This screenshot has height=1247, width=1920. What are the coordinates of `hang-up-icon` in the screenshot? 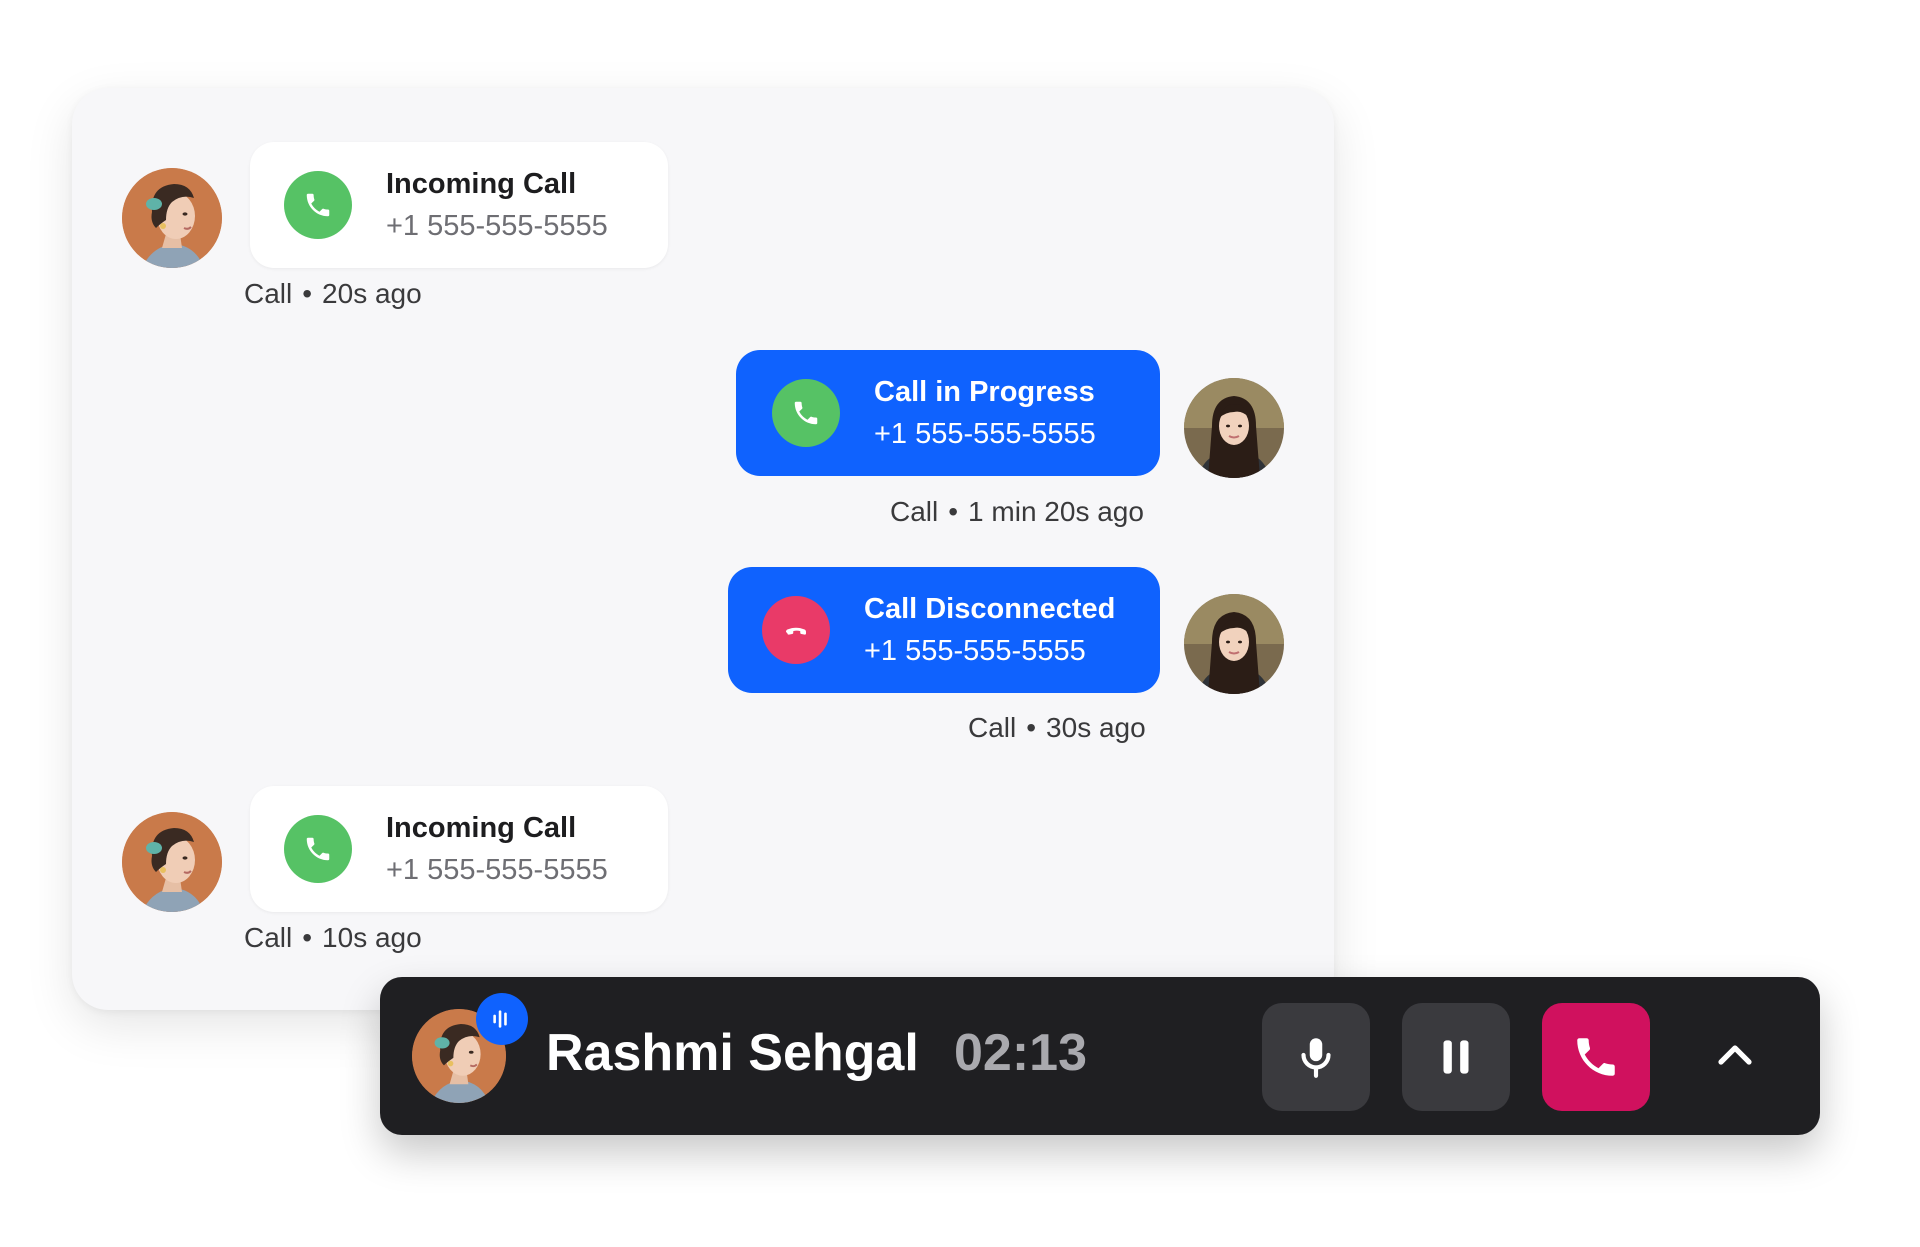 It's located at (796, 630).